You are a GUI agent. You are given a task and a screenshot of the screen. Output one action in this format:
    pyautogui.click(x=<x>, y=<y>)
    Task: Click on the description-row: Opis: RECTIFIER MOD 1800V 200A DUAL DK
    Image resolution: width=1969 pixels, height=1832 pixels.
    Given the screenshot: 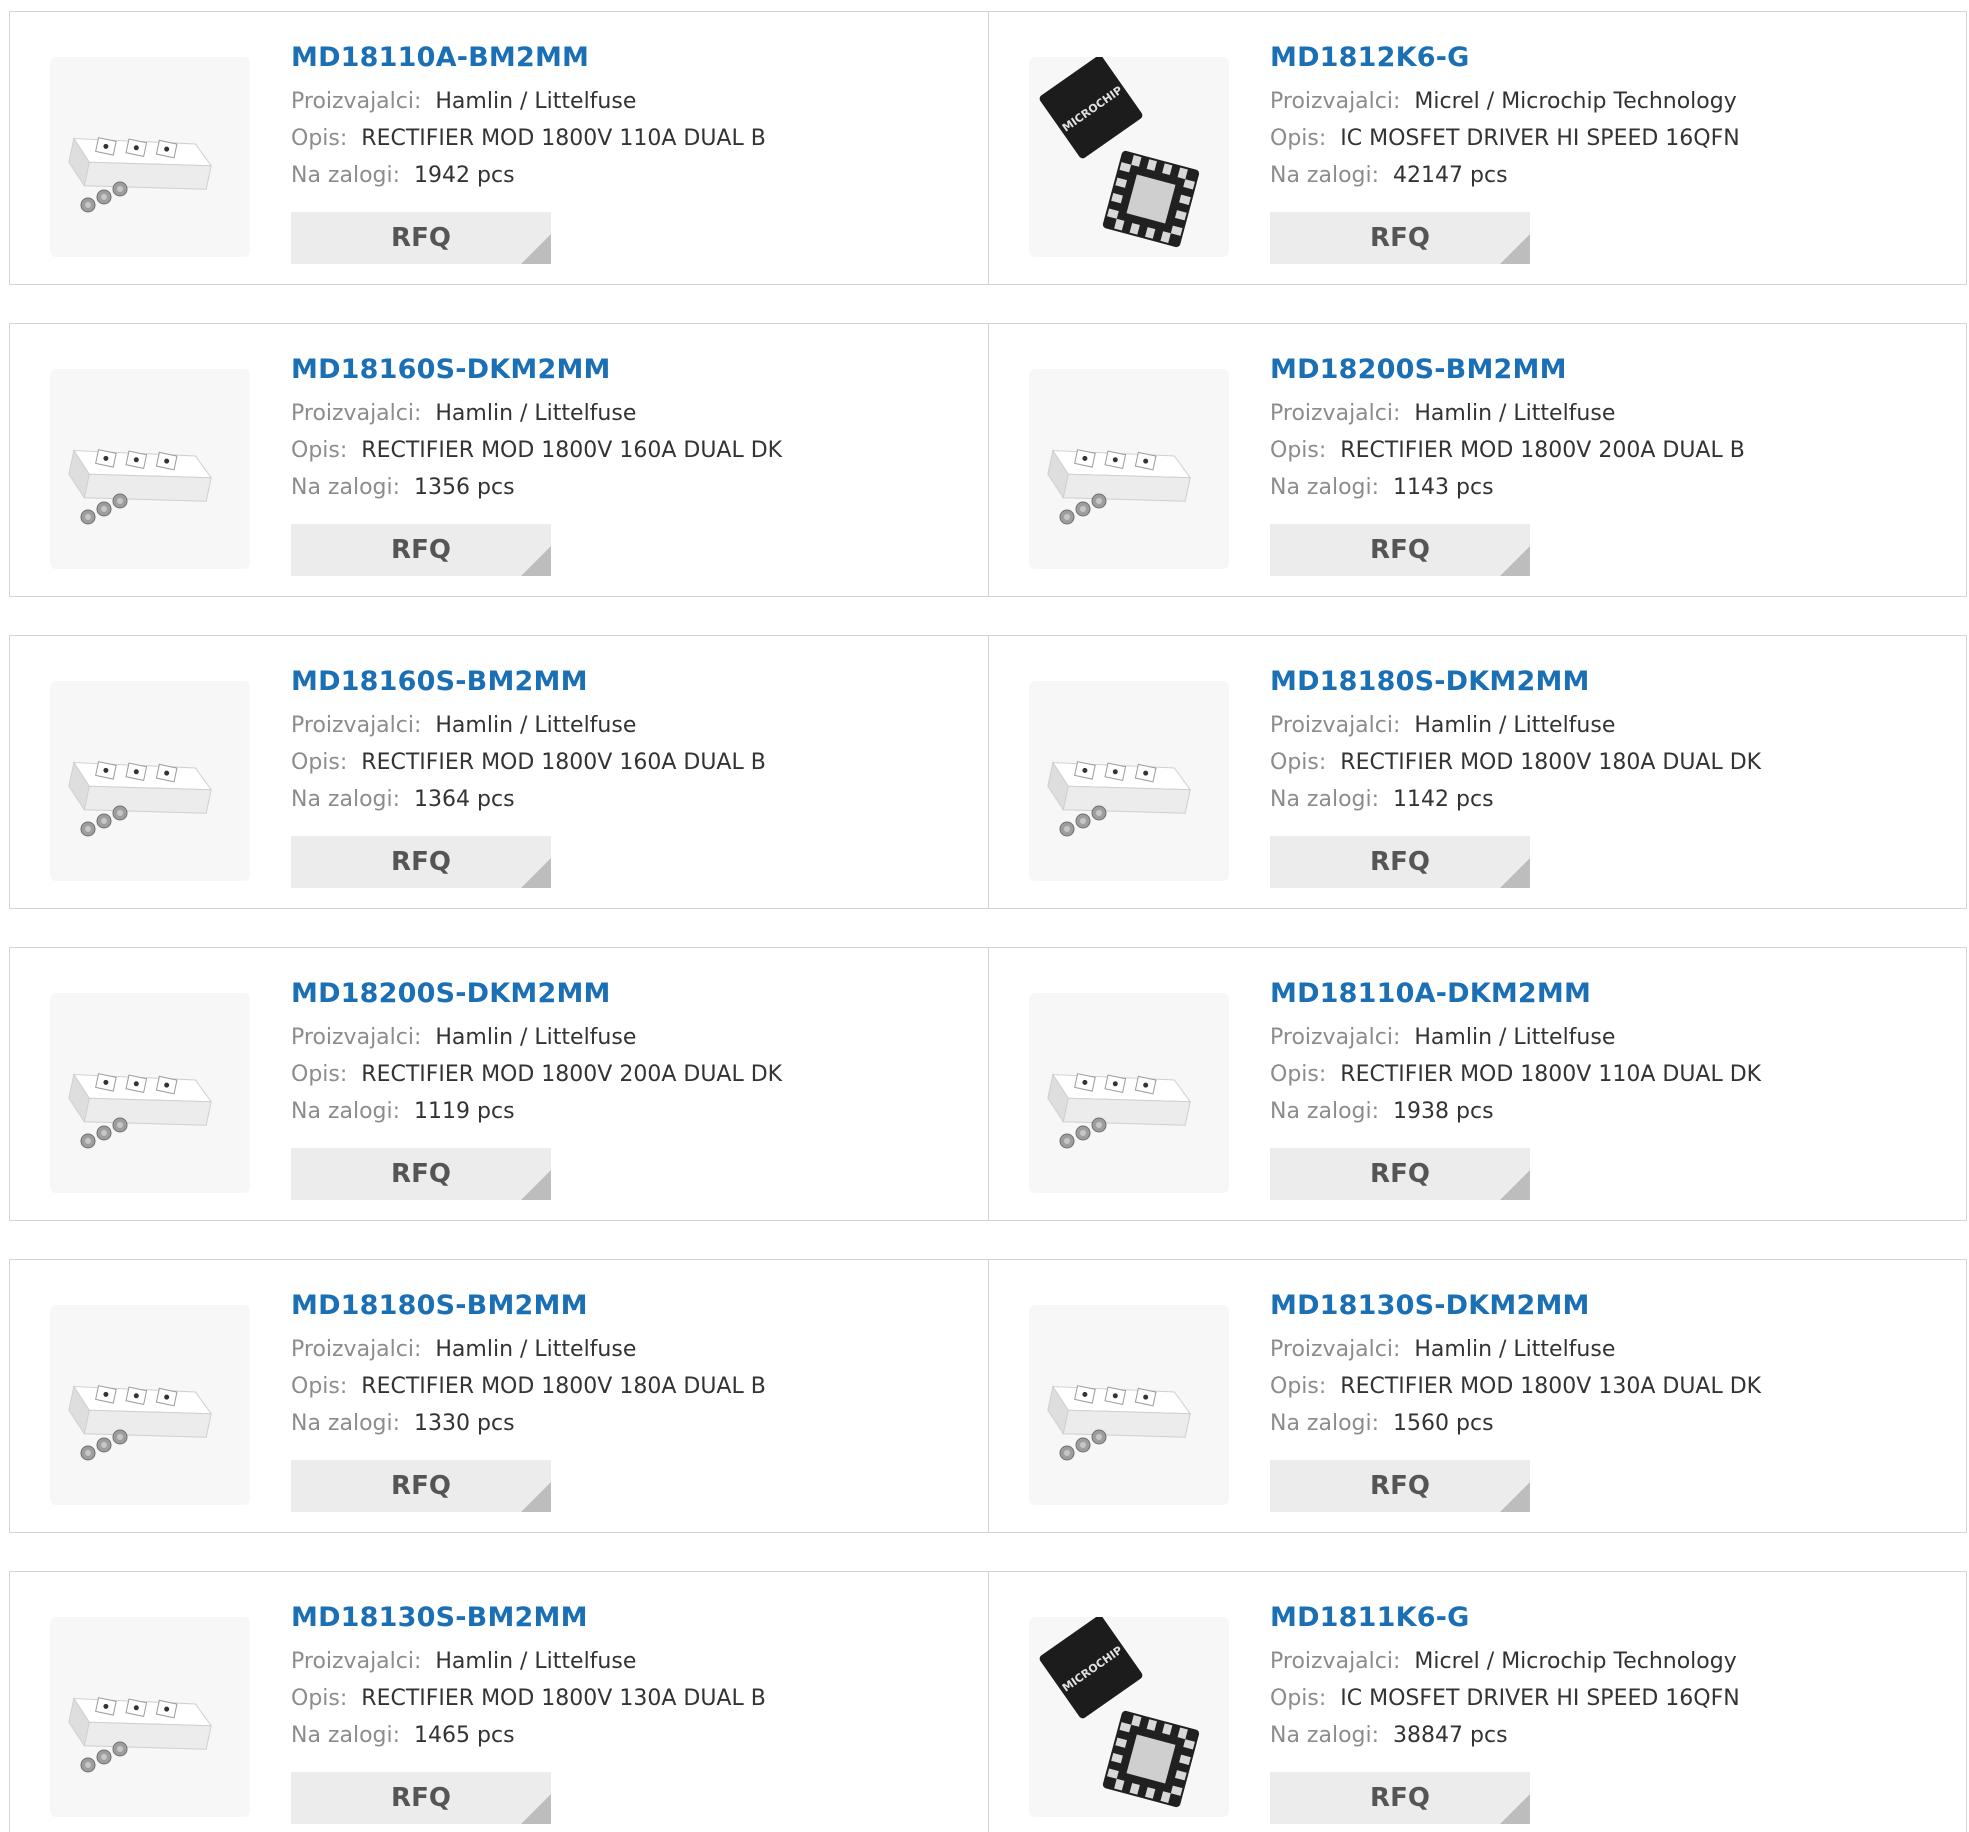 What is the action you would take?
    pyautogui.click(x=629, y=1075)
    